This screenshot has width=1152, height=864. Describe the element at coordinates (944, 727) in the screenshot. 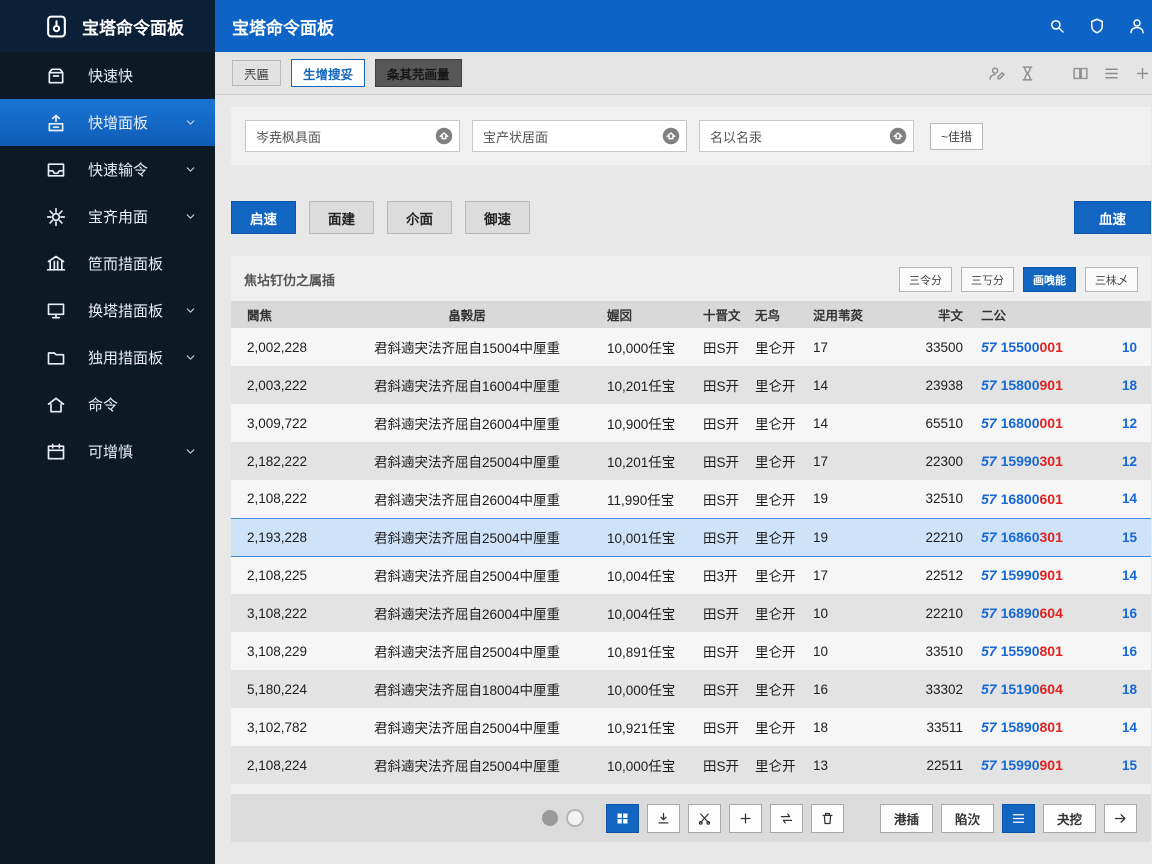

I see `cell-value: 33511` at that location.